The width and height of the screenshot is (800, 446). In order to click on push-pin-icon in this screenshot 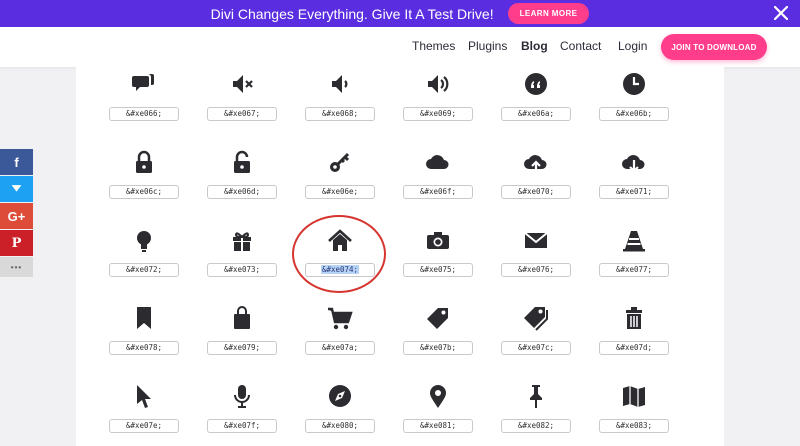, I will do `click(536, 396)`.